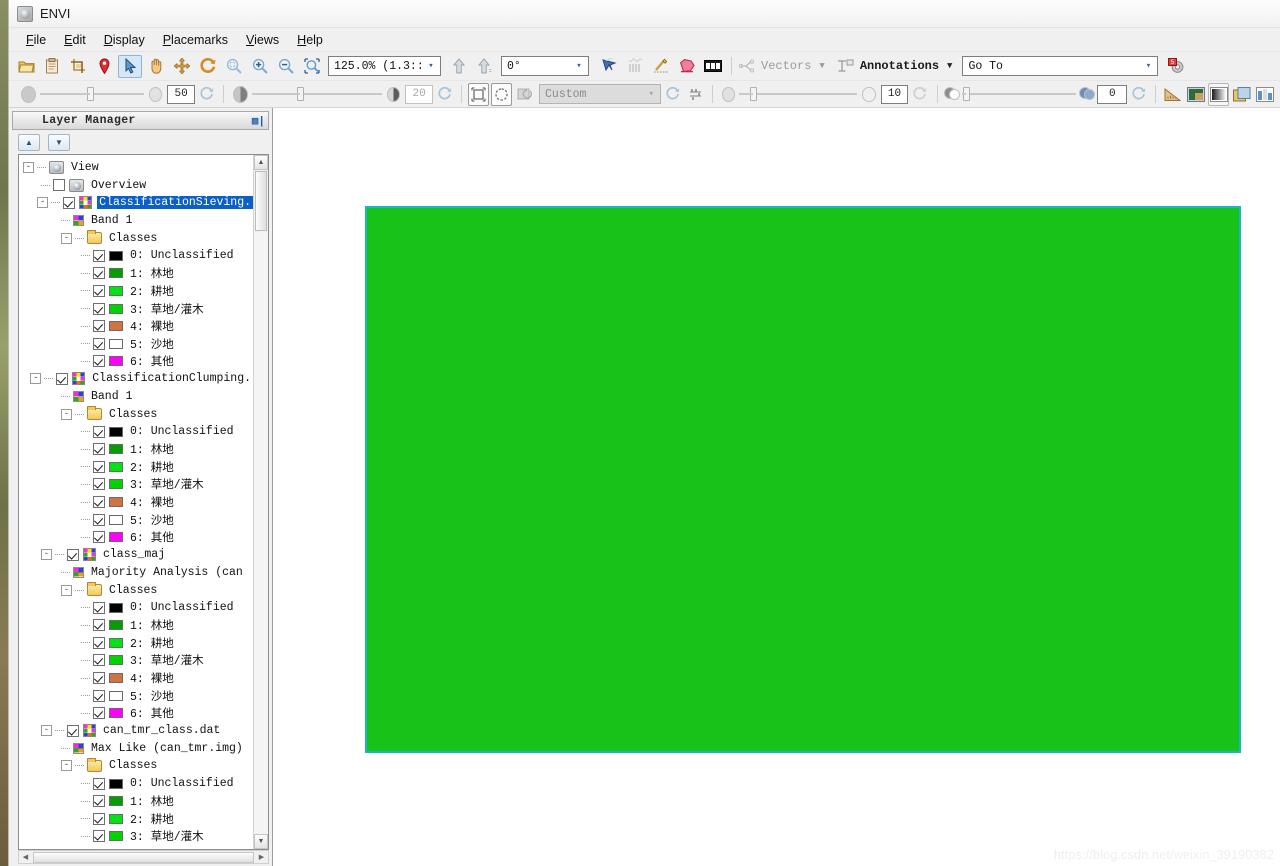 This screenshot has width=1280, height=866. Describe the element at coordinates (600, 94) in the screenshot. I see `stretch-type-combo: Custom ▾` at that location.